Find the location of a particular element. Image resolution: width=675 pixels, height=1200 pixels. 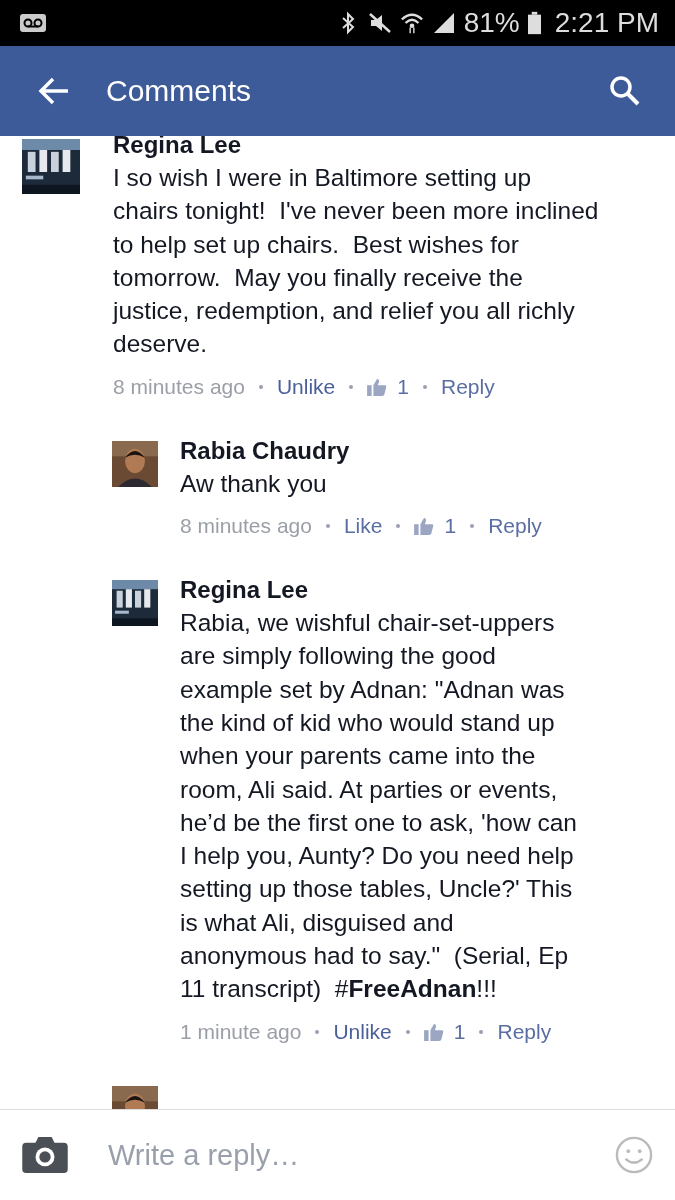

back-icon is located at coordinates (54, 91).